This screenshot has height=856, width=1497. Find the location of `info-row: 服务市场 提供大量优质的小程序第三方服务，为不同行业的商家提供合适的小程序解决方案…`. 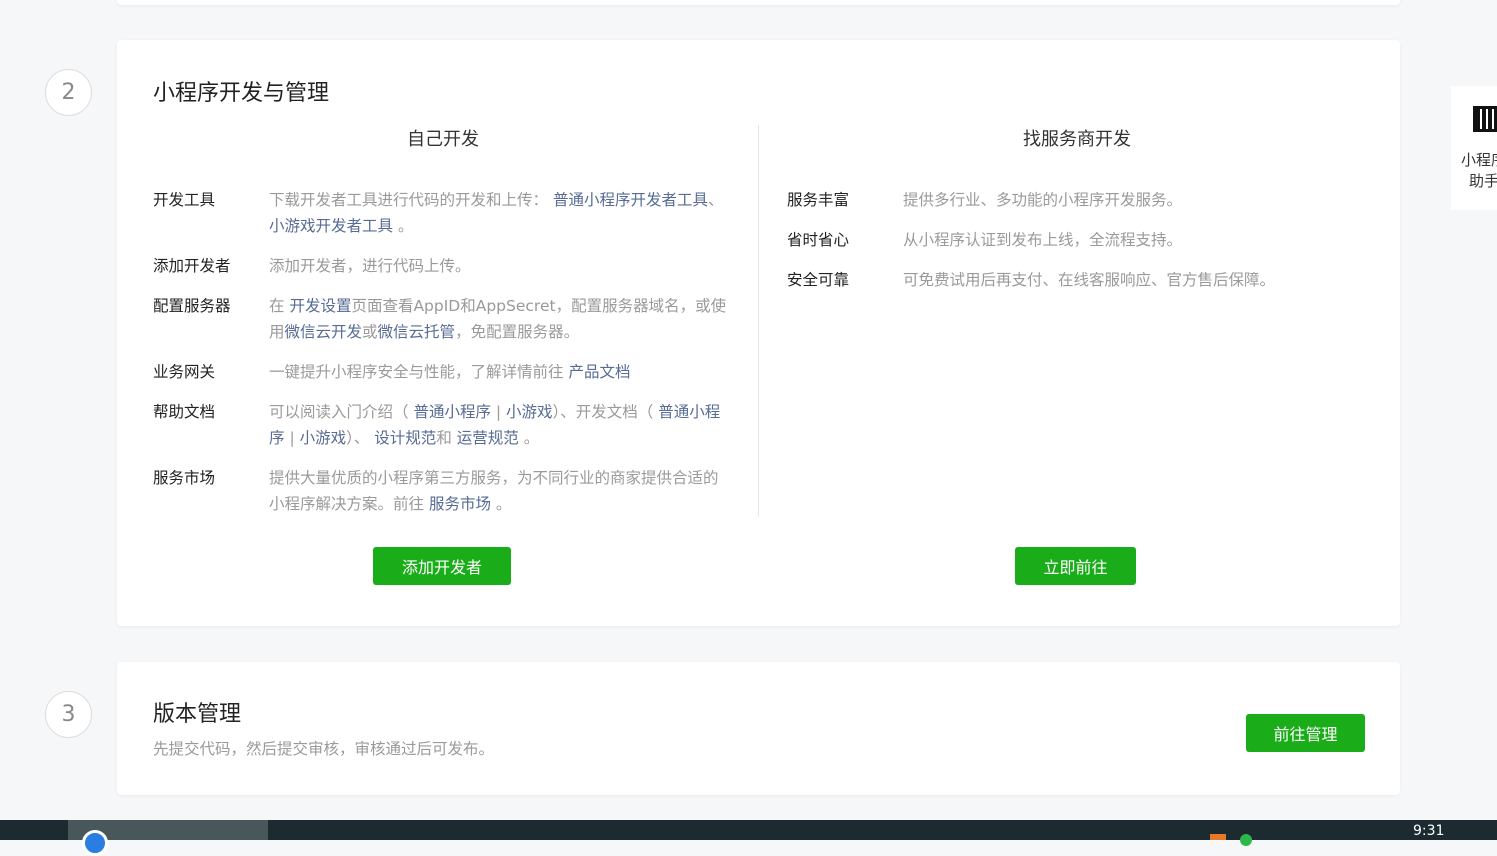

info-row: 服务市场 提供大量优质的小程序第三方服务，为不同行业的商家提供合适的小程序解决方案… is located at coordinates (443, 491).